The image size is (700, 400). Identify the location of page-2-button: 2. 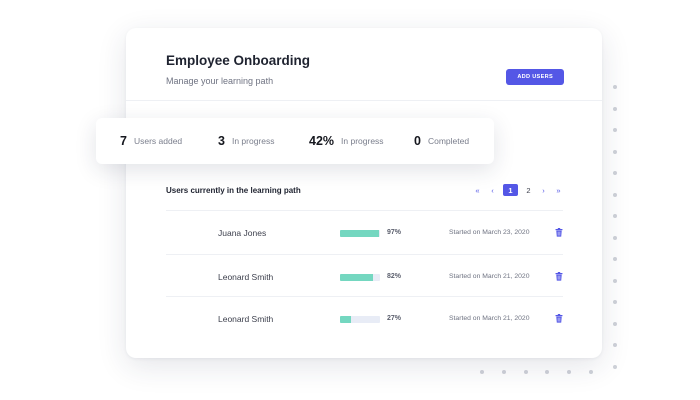
(528, 190).